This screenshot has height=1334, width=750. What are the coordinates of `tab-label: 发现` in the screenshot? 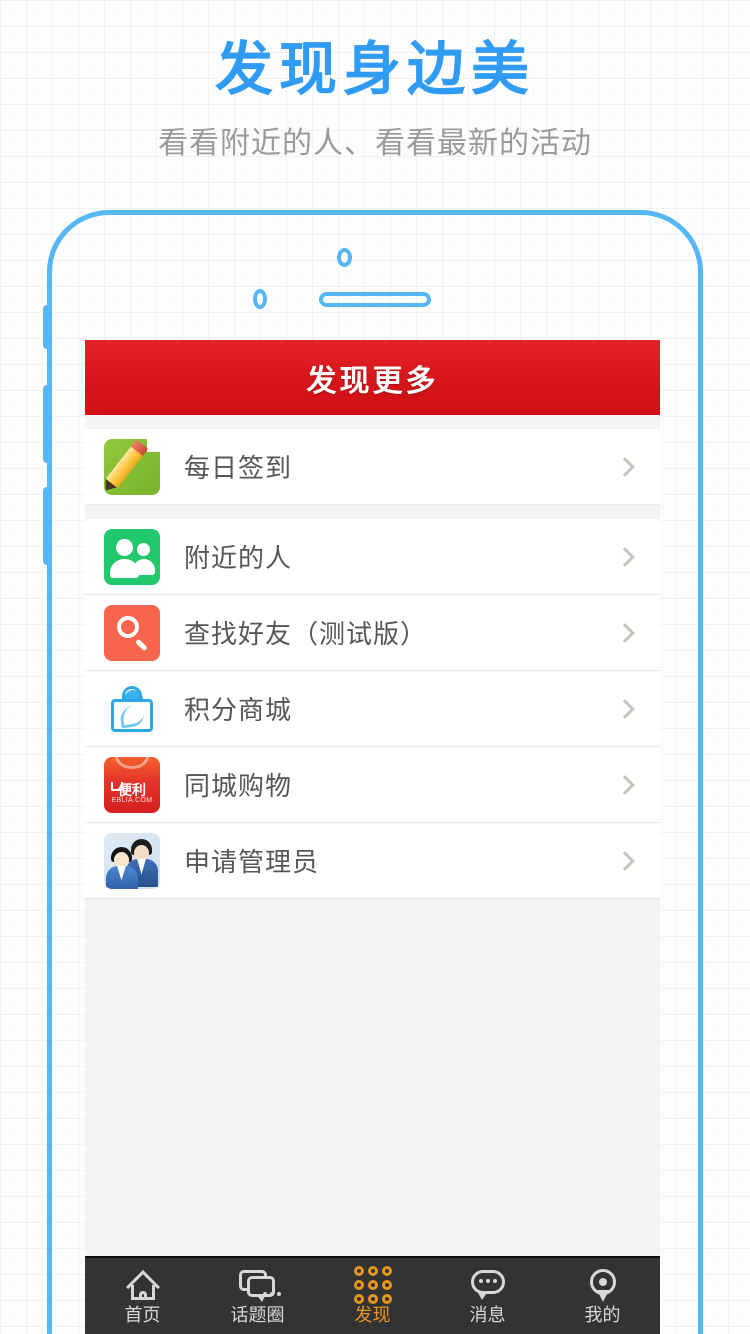 It's located at (372, 1315).